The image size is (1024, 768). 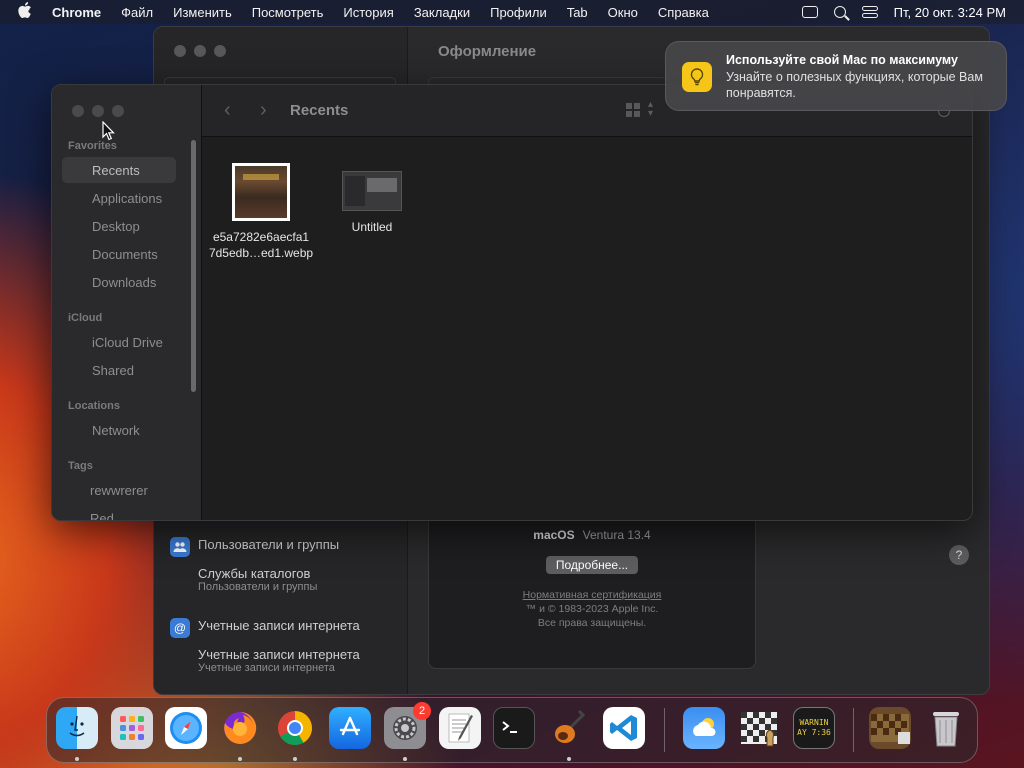 I want to click on screen-mirroring-icon, so click(x=809, y=12).